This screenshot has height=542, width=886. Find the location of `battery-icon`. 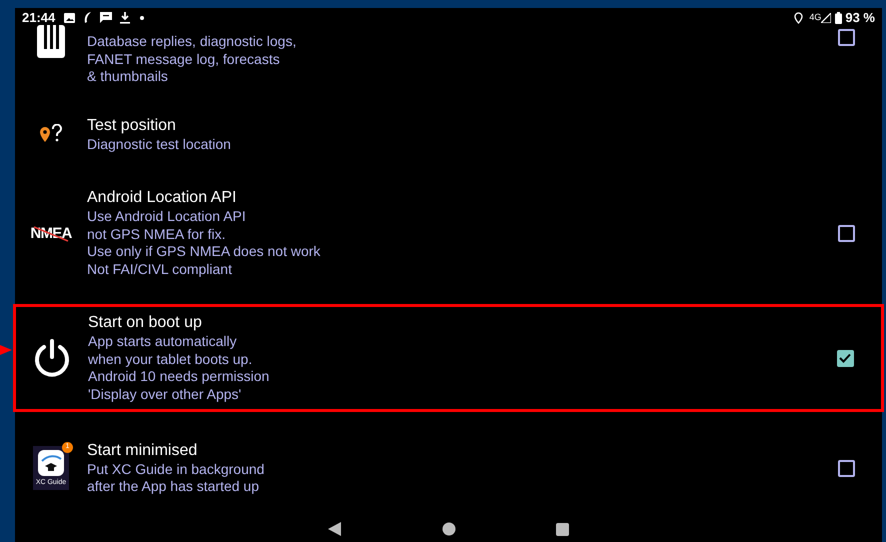

battery-icon is located at coordinates (838, 18).